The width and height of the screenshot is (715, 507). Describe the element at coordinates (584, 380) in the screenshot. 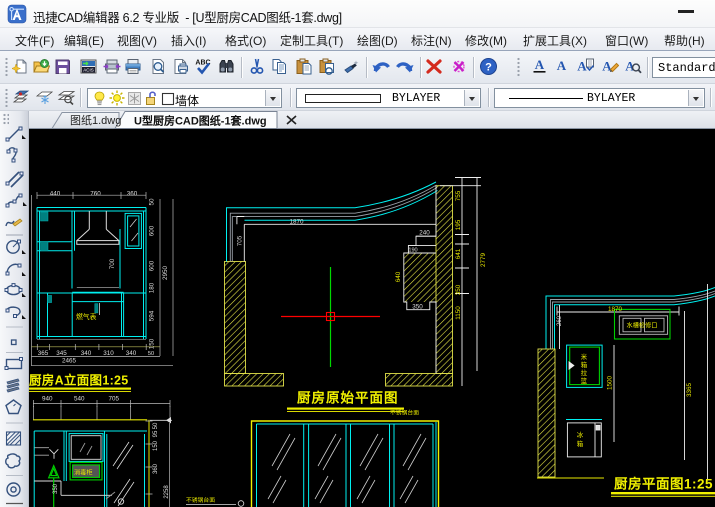

I see `svg-text: 篮` at that location.